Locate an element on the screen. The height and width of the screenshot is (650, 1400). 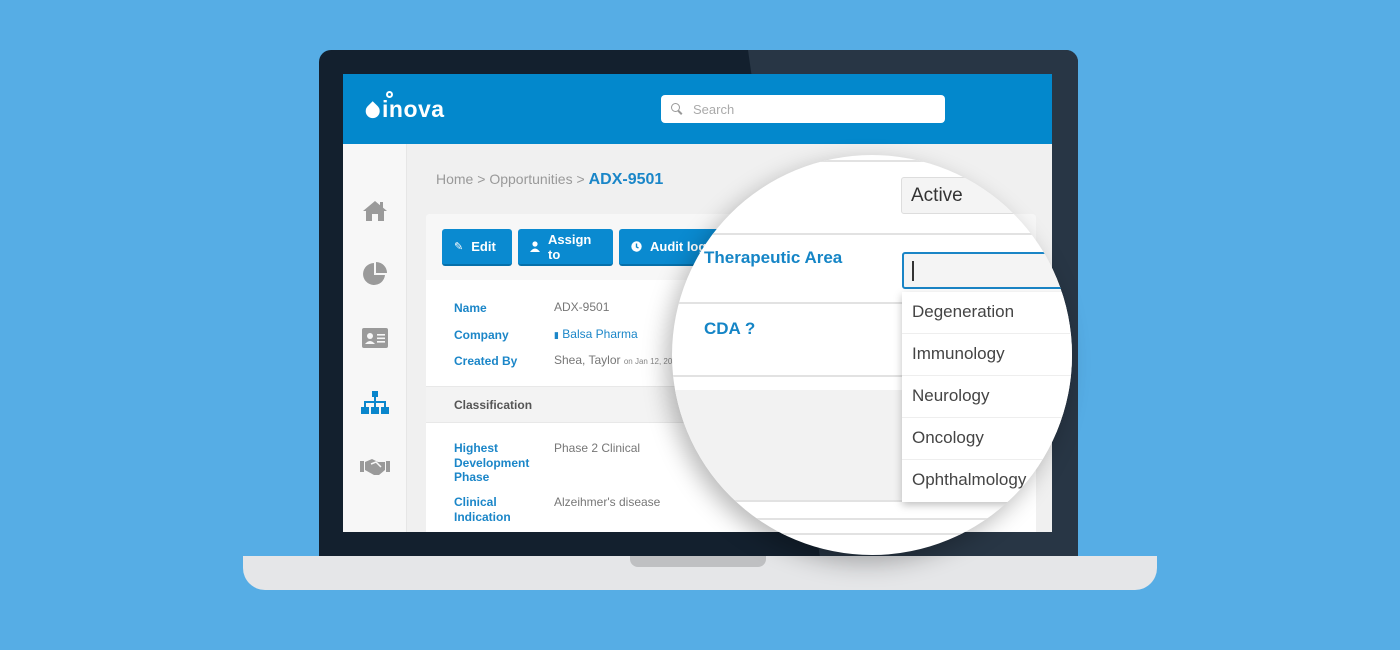
dropdown-option: Degeneration is located at coordinates (987, 313).